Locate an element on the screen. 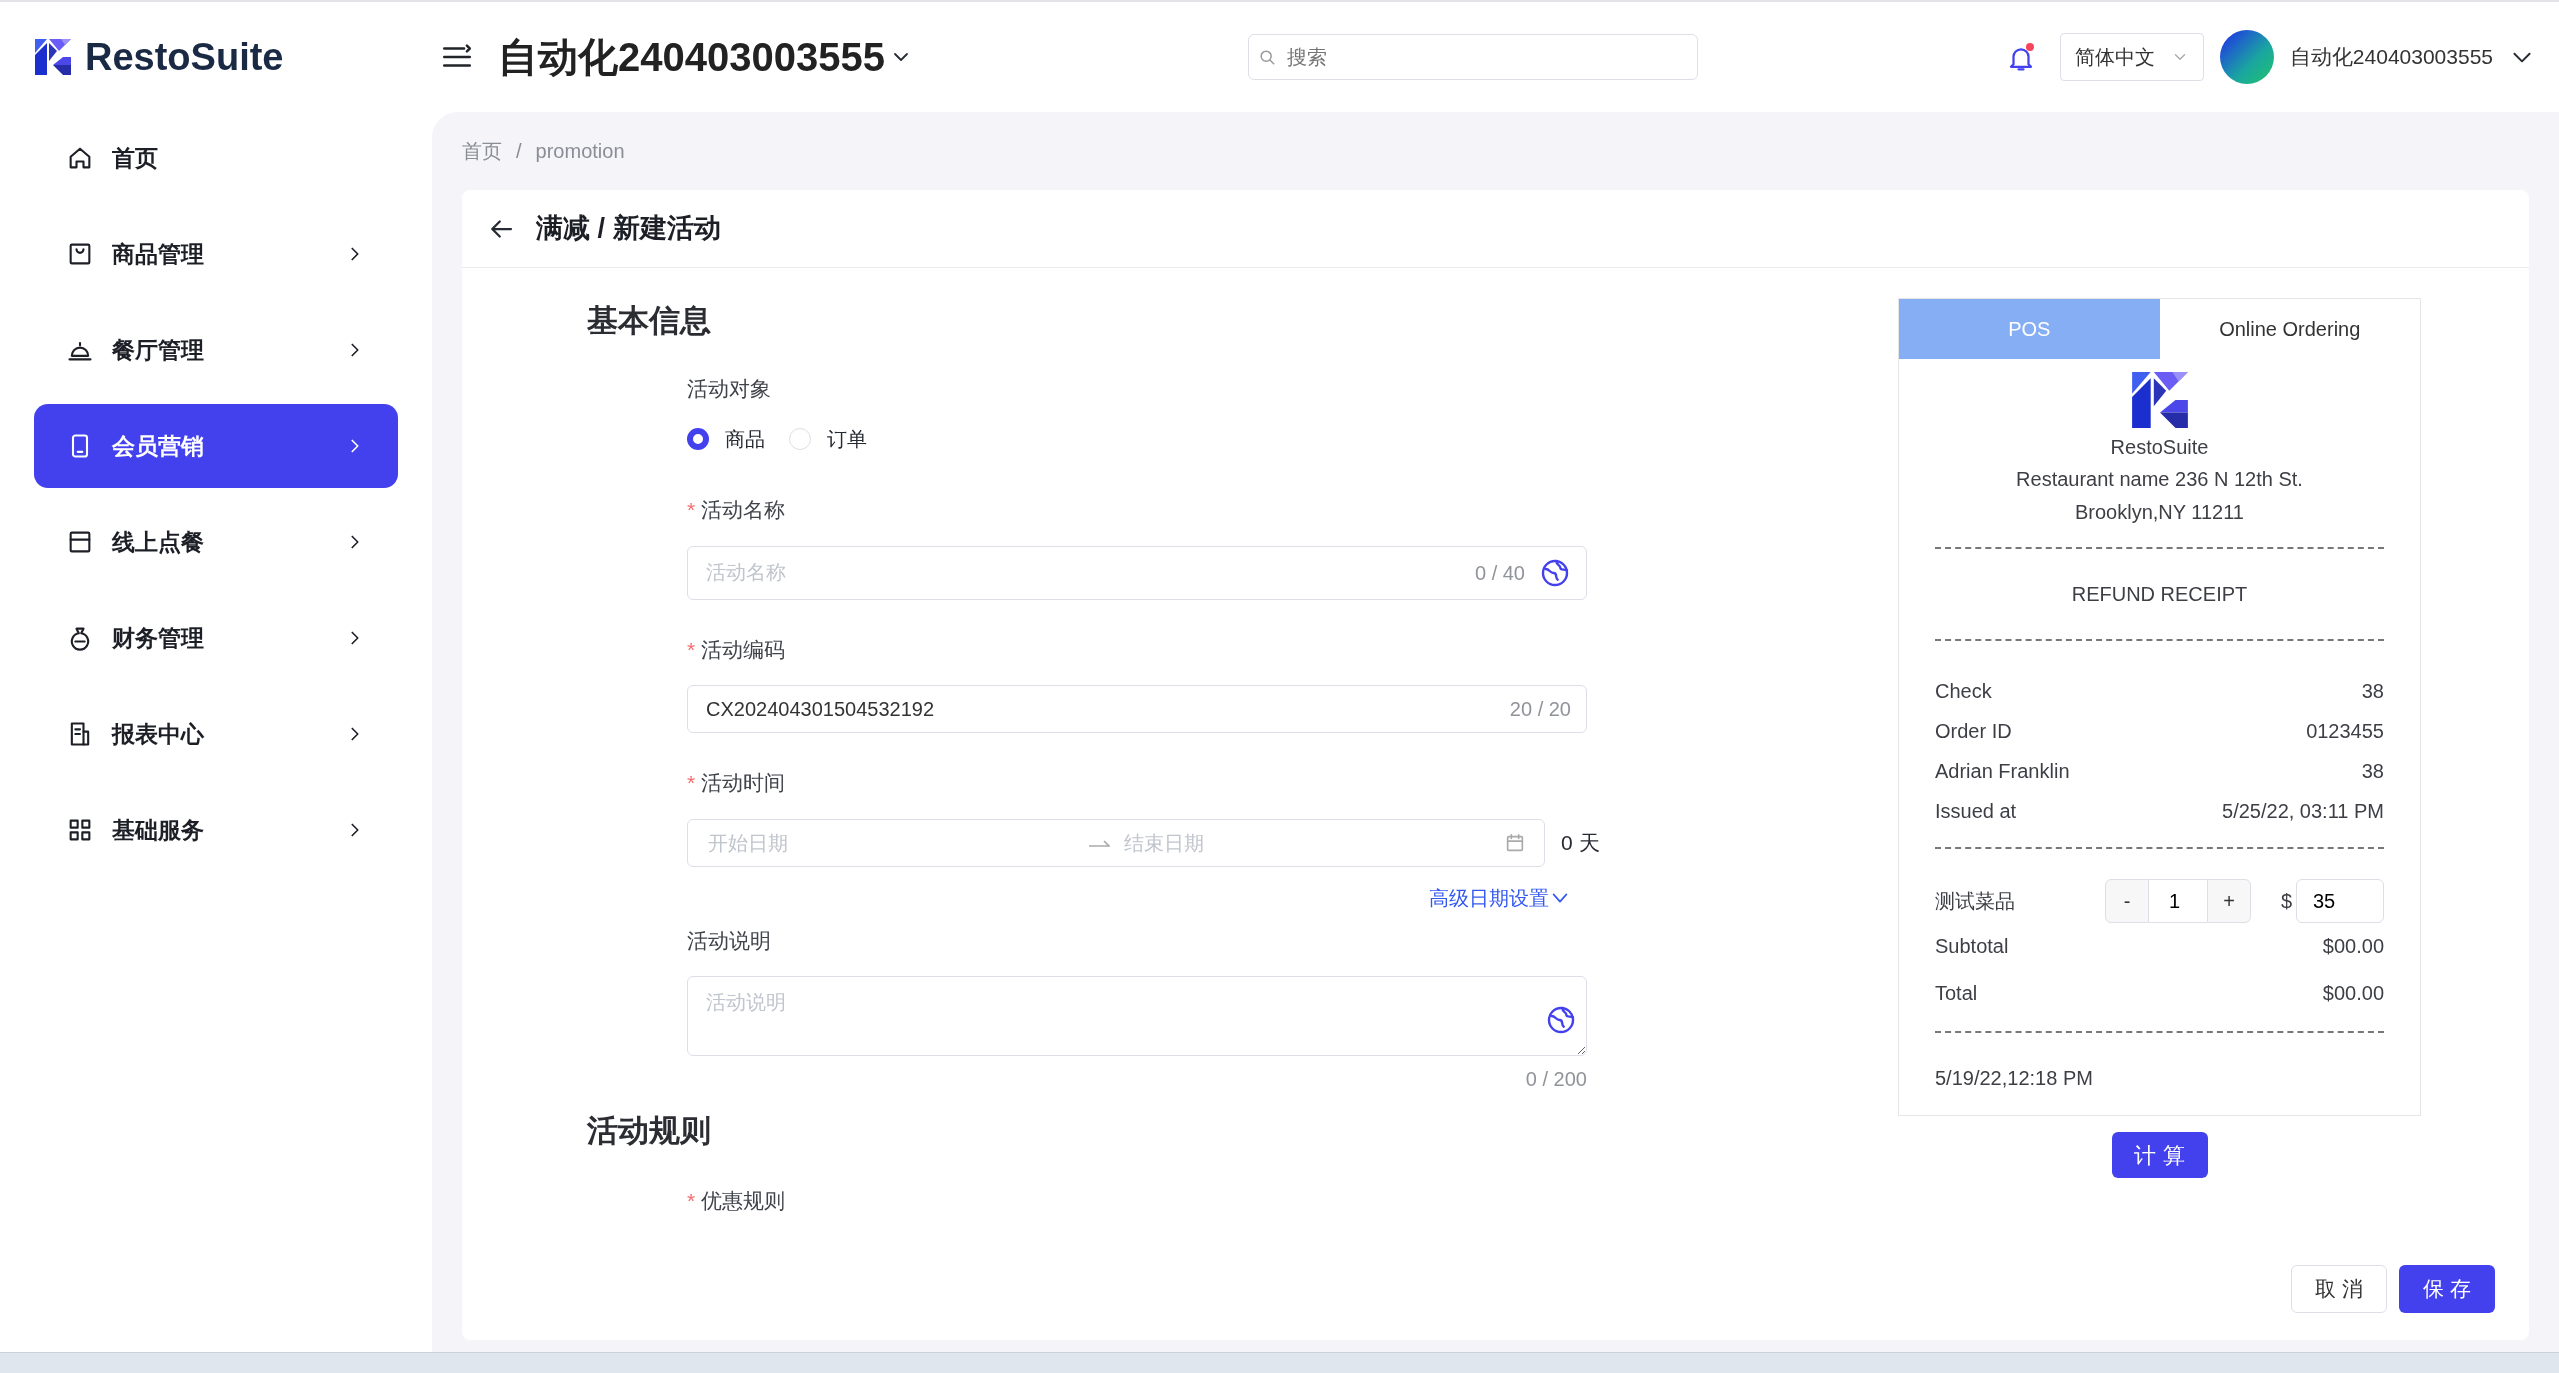 This screenshot has width=2559, height=1373. field-label: 活动说明 is located at coordinates (729, 940).